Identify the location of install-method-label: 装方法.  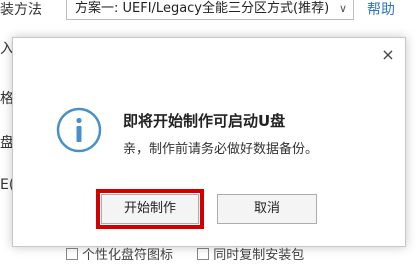
(21, 10).